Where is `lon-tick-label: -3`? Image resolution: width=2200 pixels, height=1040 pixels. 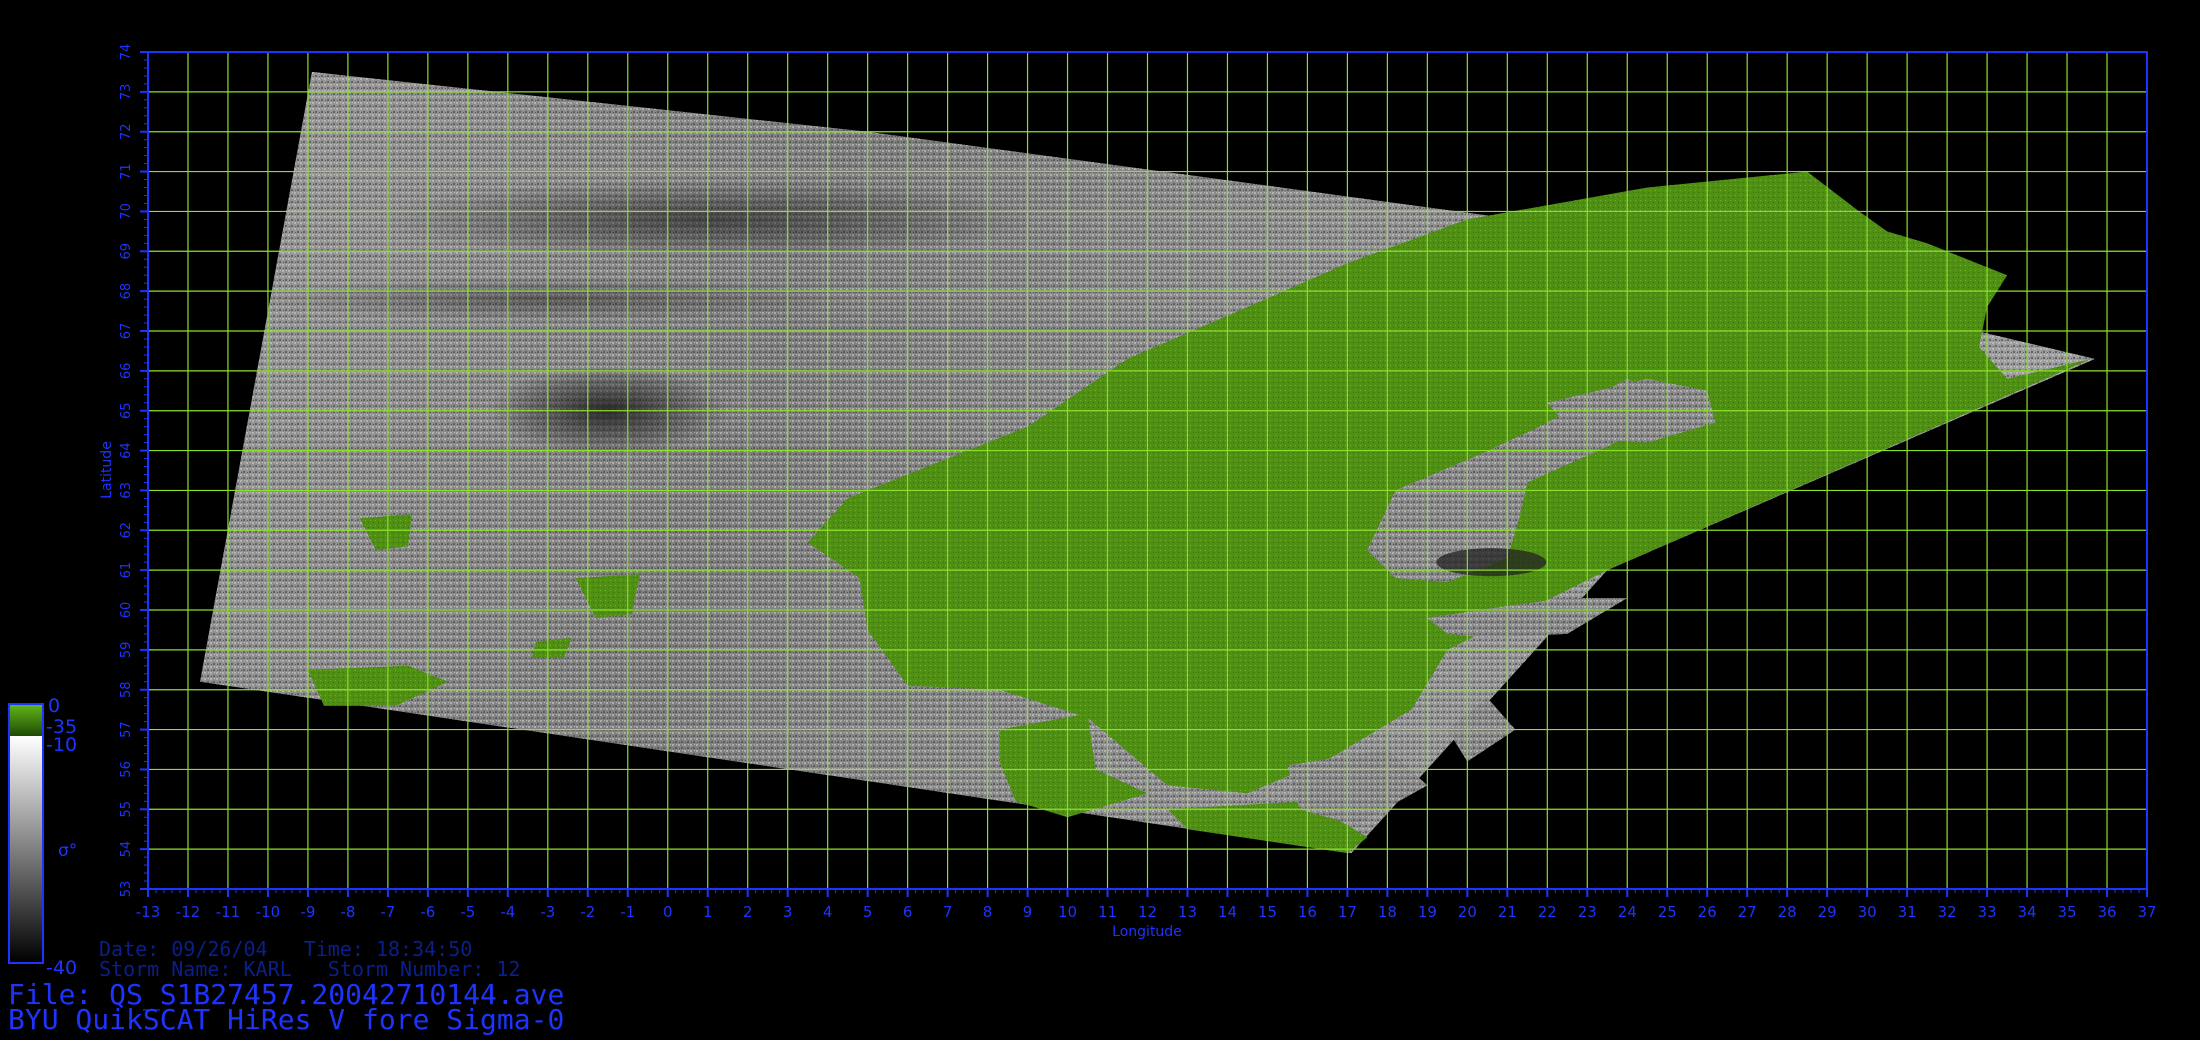 lon-tick-label: -3 is located at coordinates (547, 912).